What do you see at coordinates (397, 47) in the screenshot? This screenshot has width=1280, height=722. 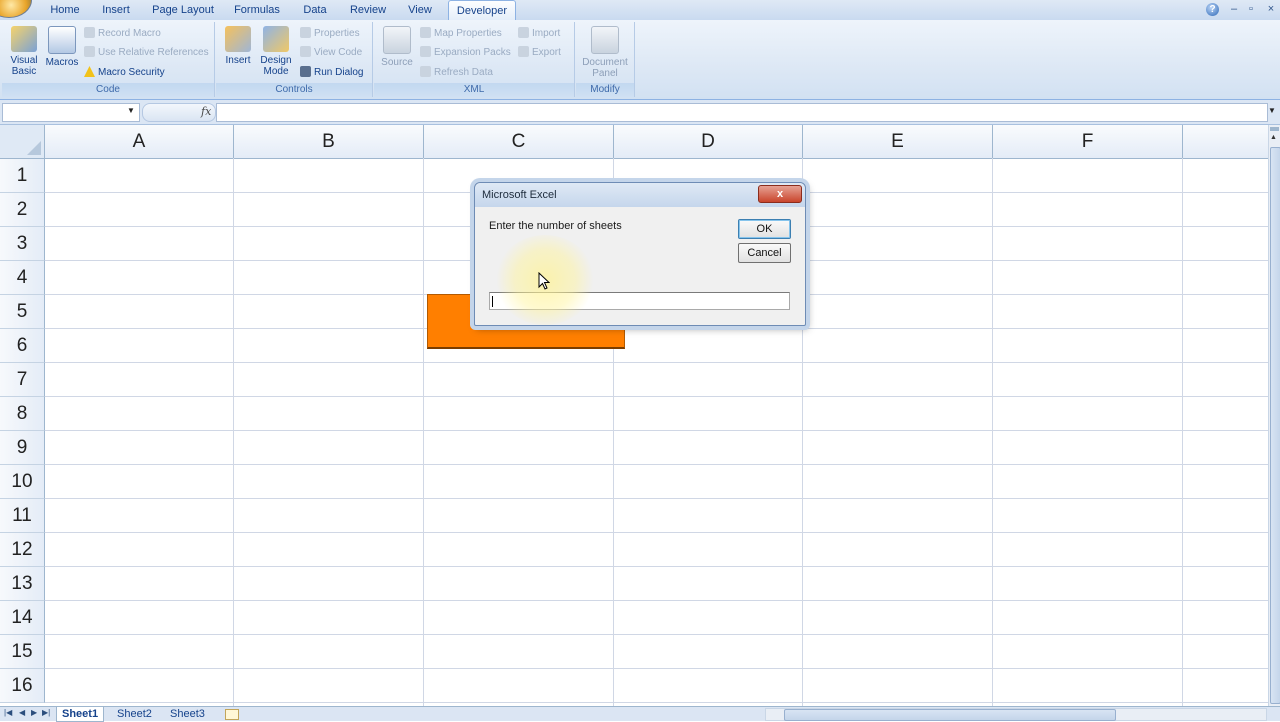 I see `source-button: Source` at bounding box center [397, 47].